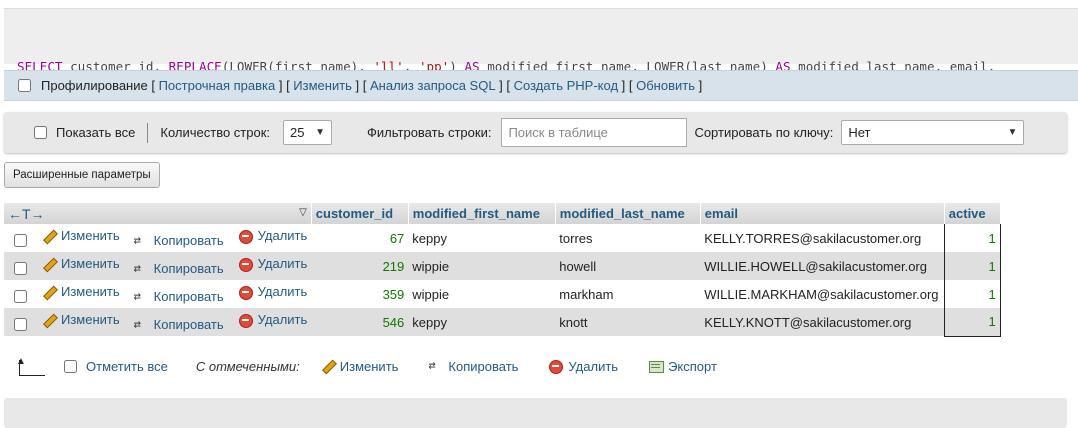 The image size is (1078, 428). I want to click on bulk-delete-button: Удалить, so click(583, 366).